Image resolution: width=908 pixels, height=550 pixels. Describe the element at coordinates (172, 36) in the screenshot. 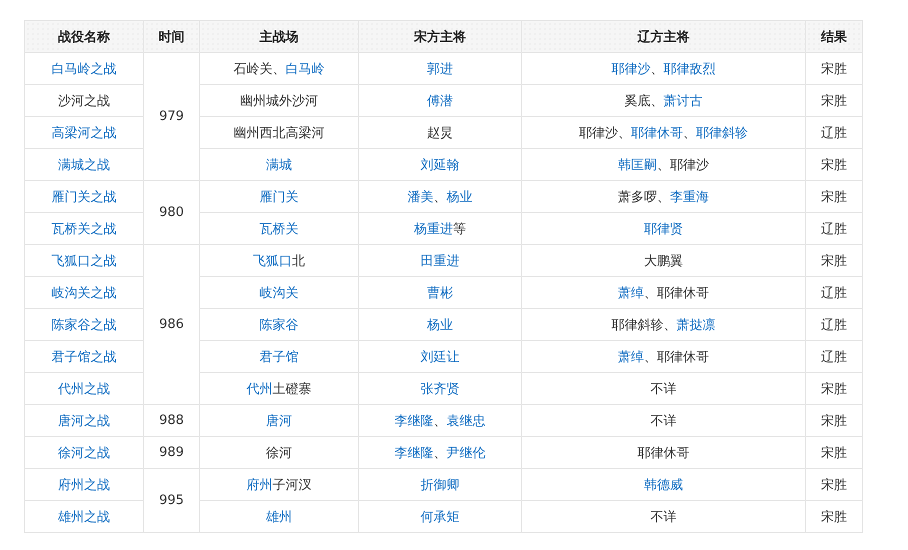

I see `column-header: 时间` at that location.